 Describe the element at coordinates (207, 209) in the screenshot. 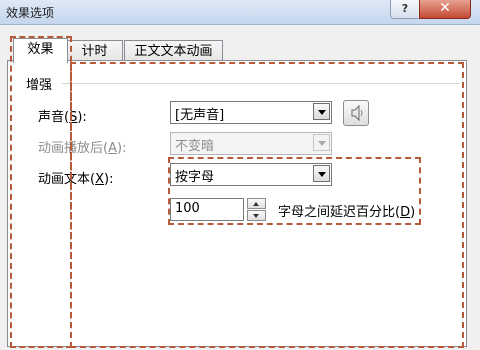

I see `delay-percent-input: 100` at that location.